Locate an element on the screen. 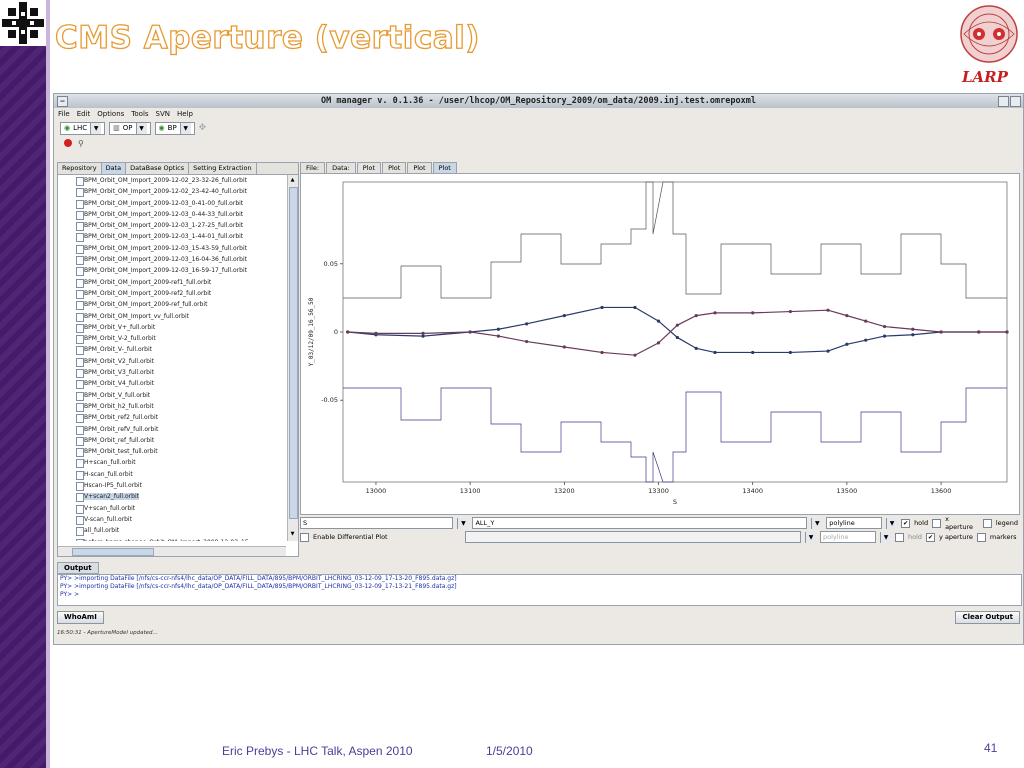 This screenshot has width=1024, height=768. menu-tools: Tools is located at coordinates (139, 114).